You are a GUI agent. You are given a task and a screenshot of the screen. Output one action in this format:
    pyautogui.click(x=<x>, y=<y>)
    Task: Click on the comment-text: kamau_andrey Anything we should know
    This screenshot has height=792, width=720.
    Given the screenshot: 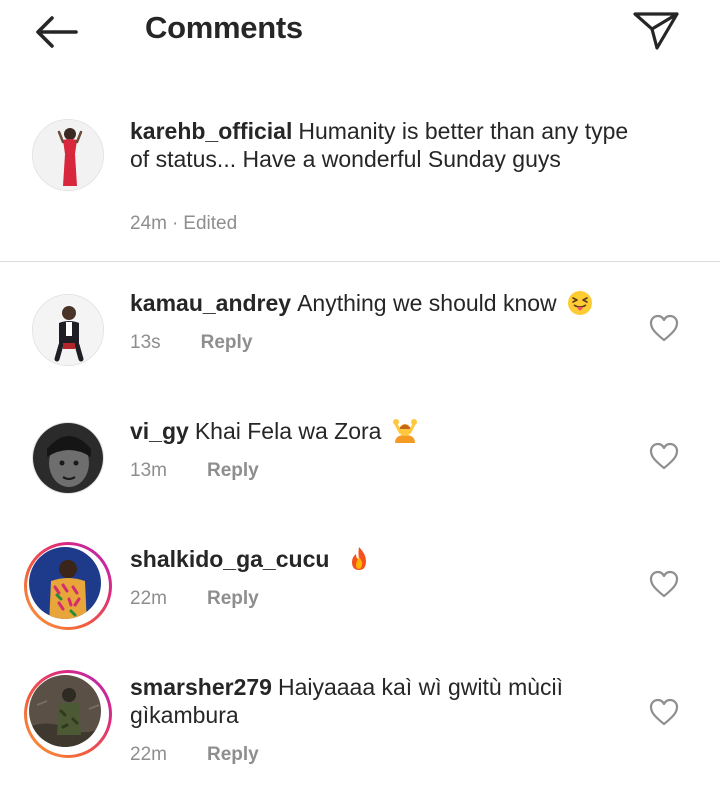 What is the action you would take?
    pyautogui.click(x=380, y=303)
    